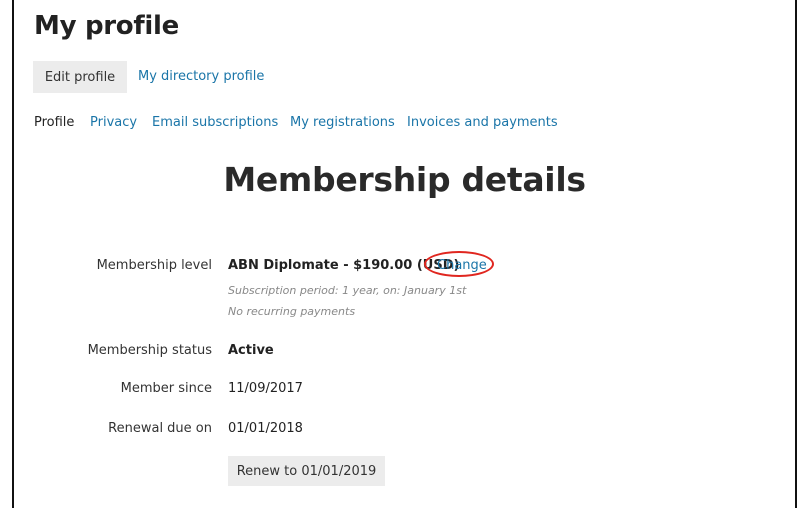 This screenshot has height=508, width=809. I want to click on member-since-label: Member since, so click(166, 388).